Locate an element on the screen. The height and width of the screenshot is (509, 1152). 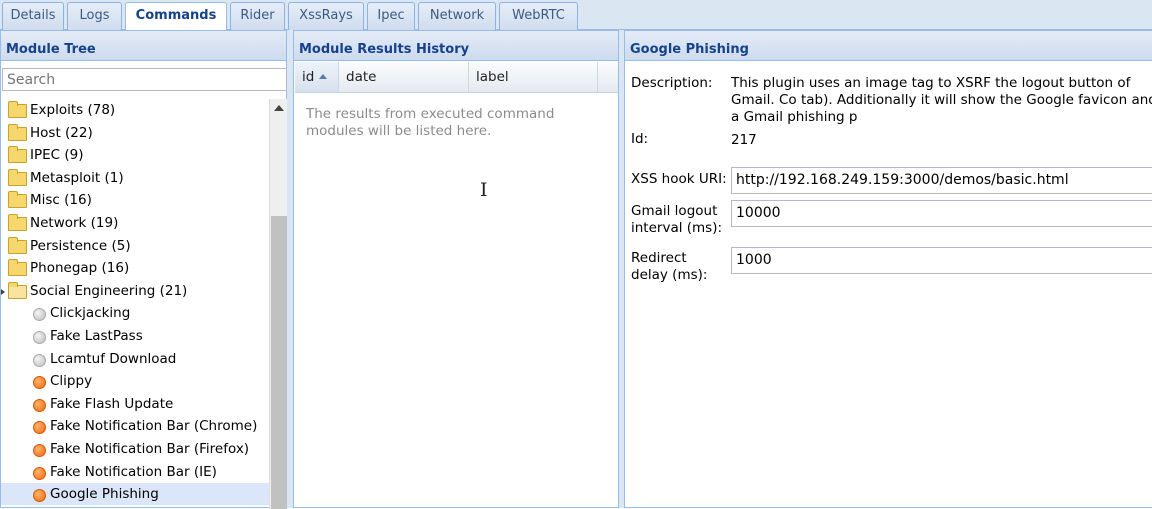
tree-module-item: Fake LastPass is located at coordinates (135, 336).